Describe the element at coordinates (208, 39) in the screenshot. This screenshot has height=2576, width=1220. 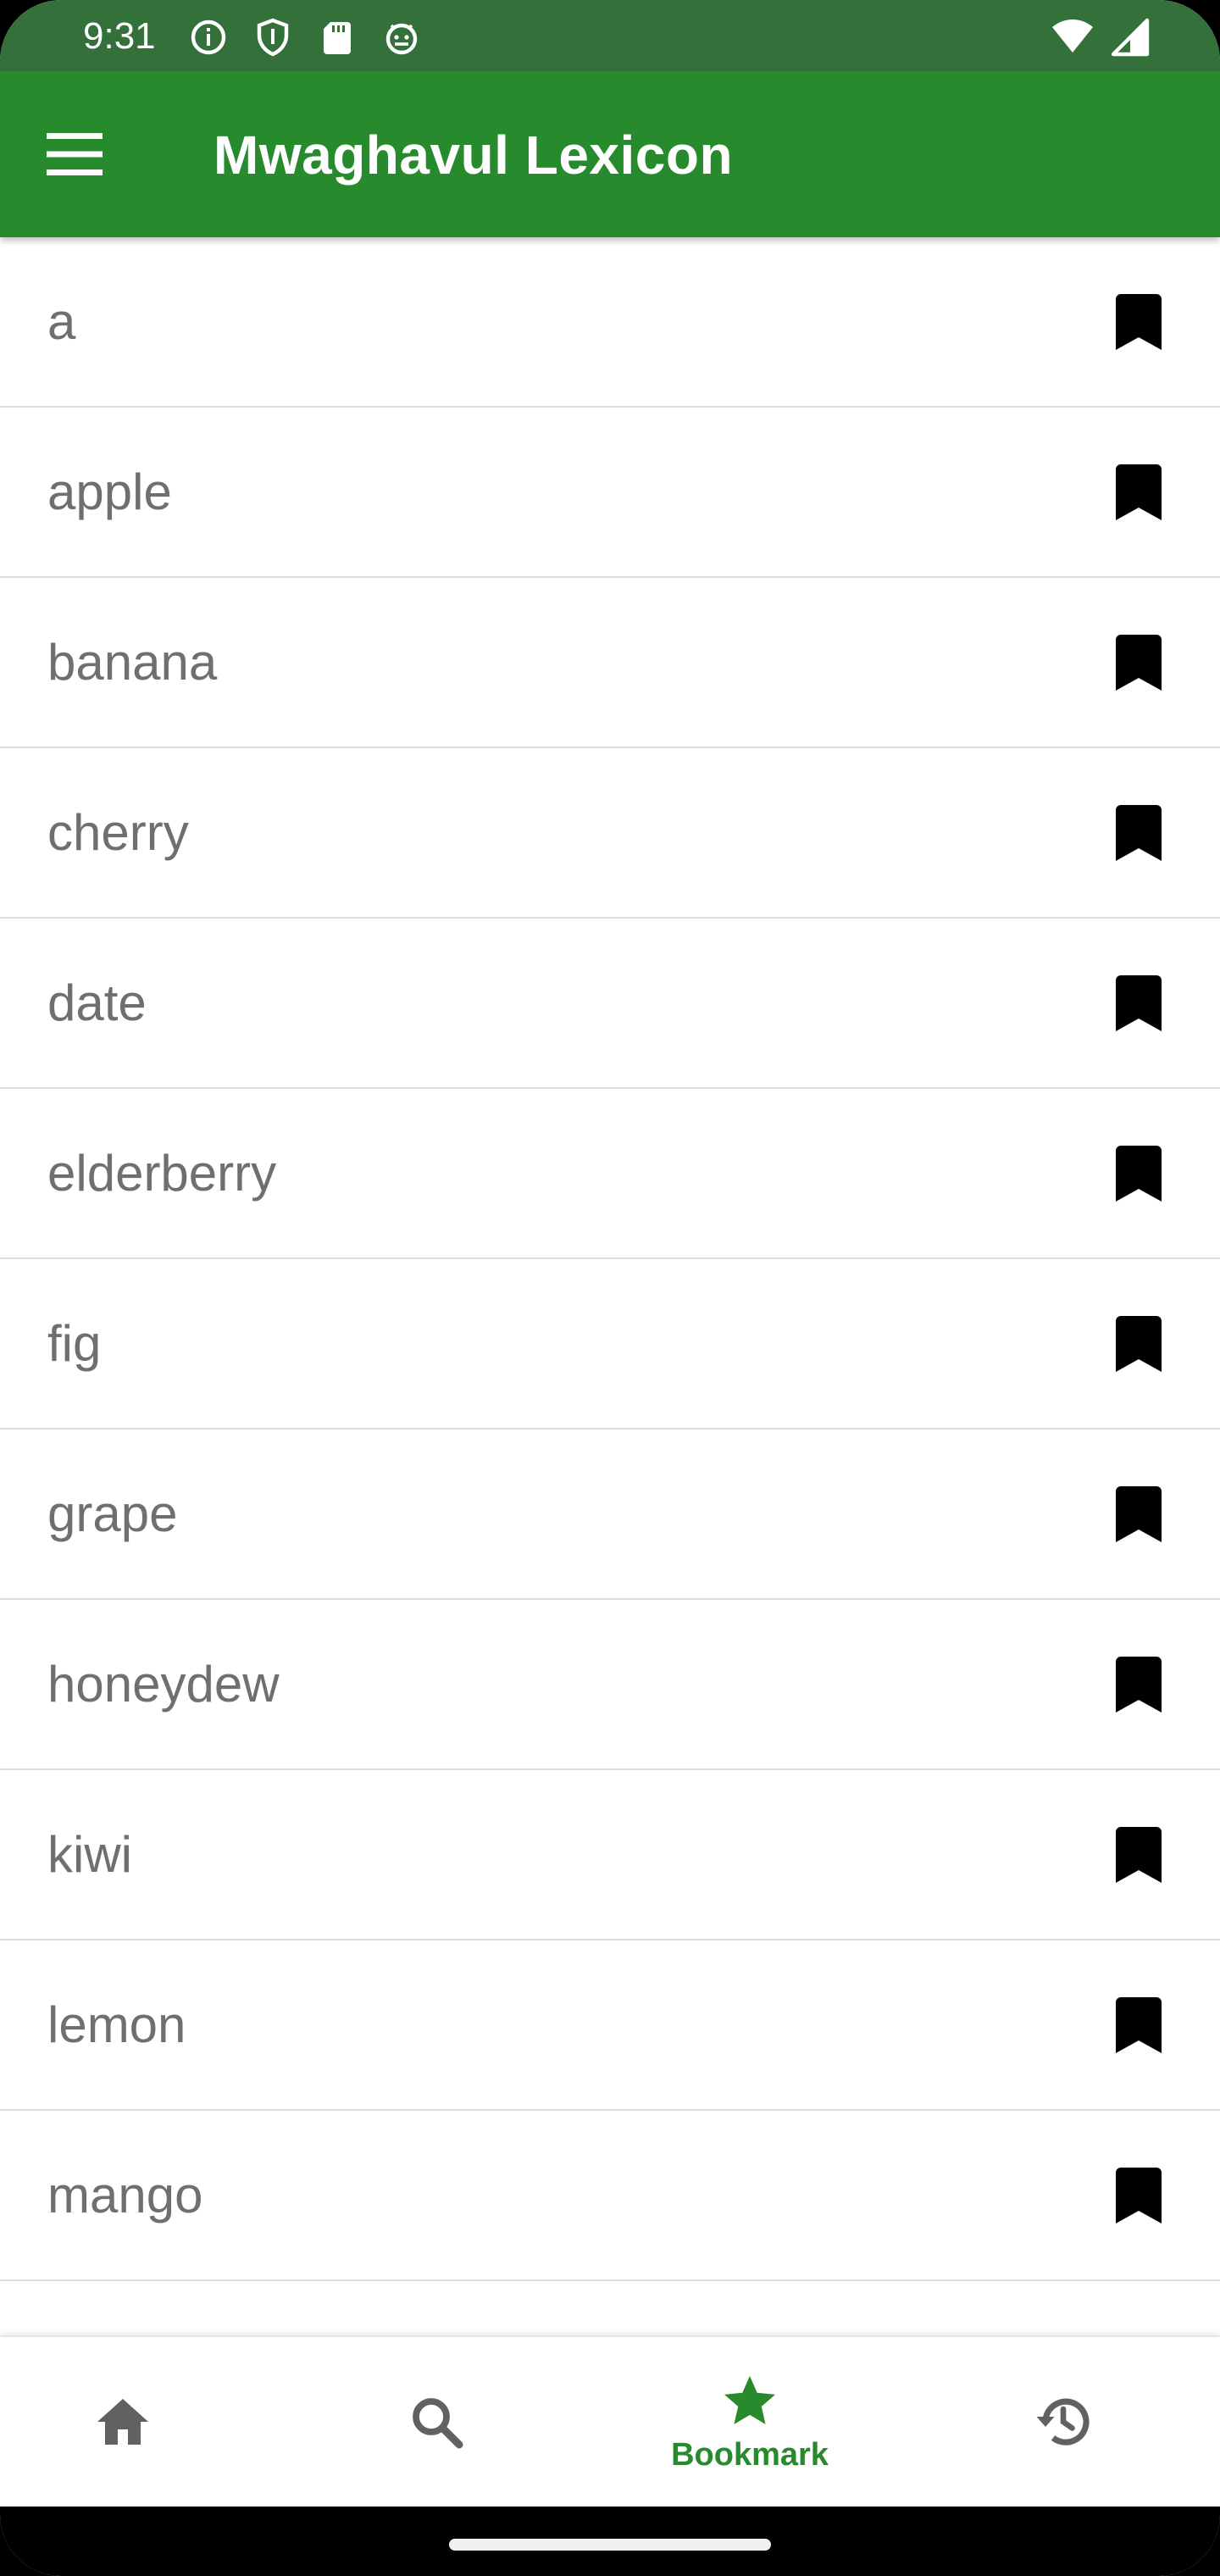
I see `info-icon` at that location.